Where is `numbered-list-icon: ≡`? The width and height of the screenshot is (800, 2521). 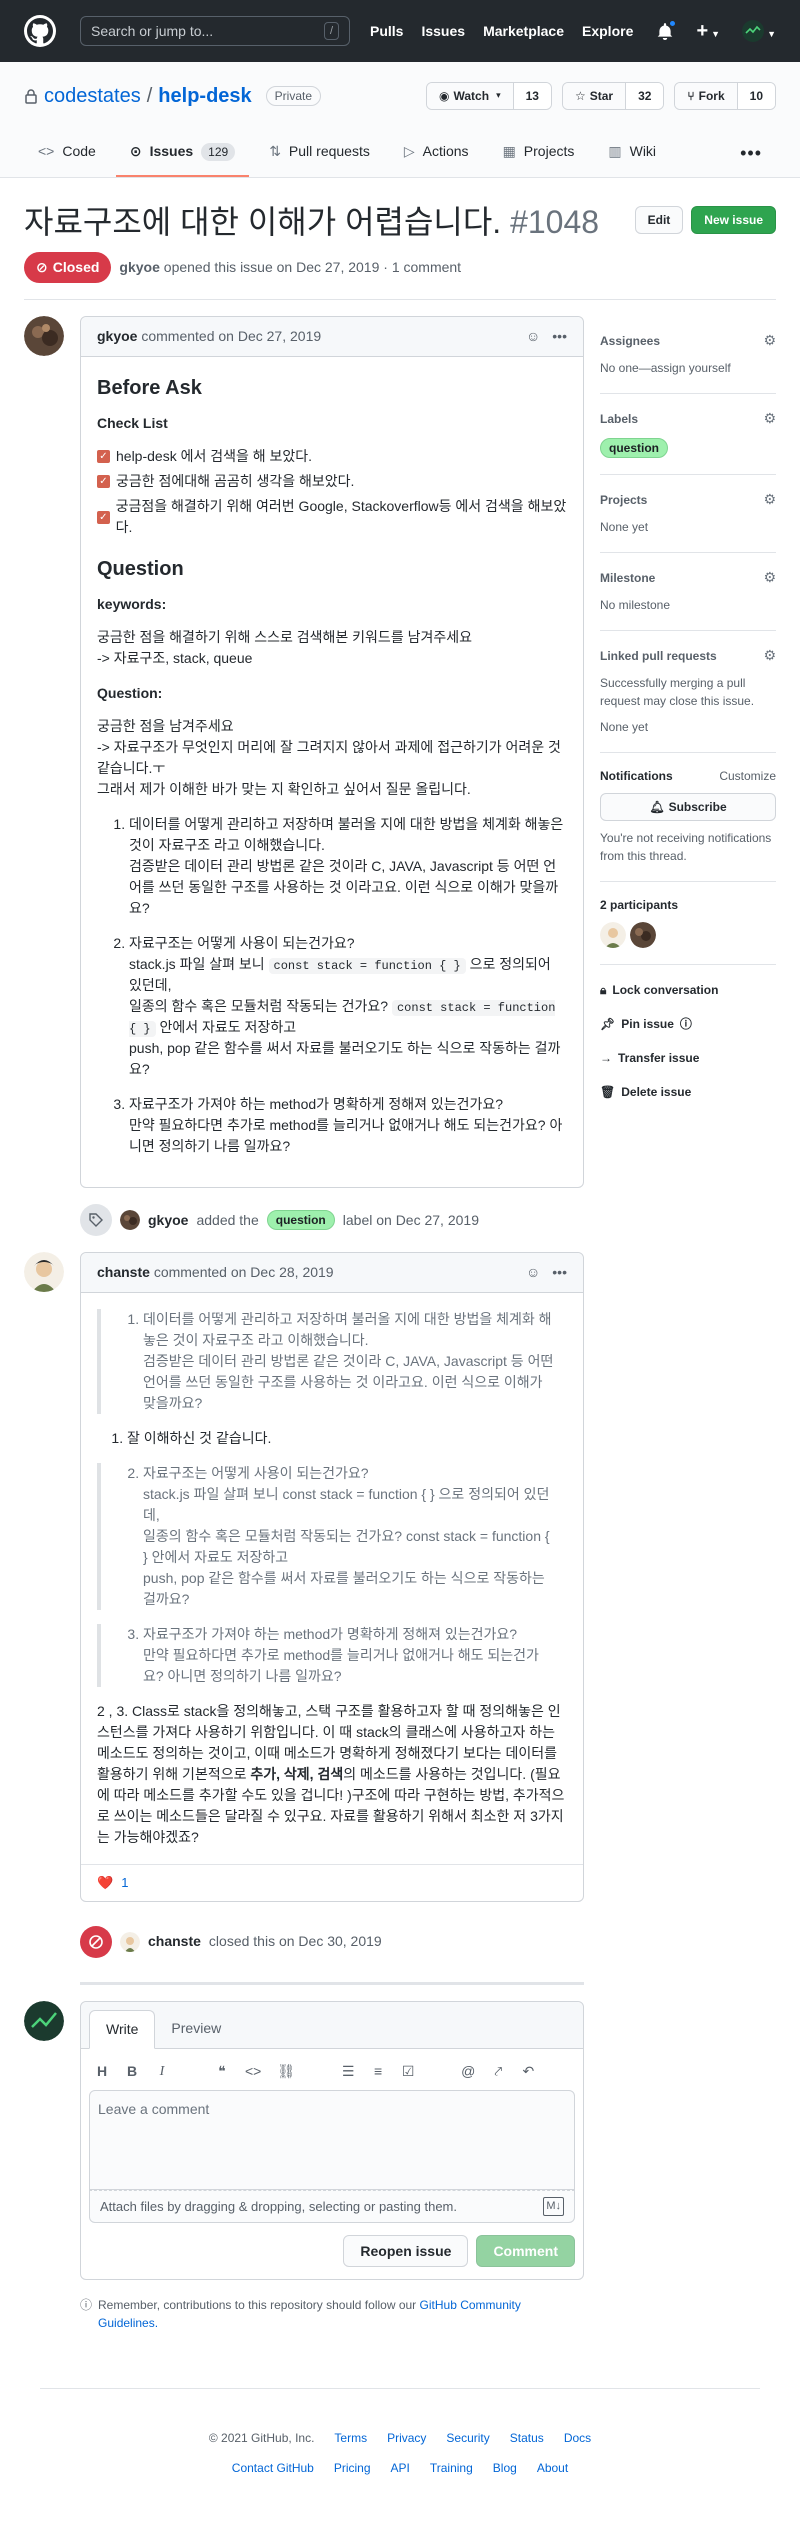 numbered-list-icon: ≡ is located at coordinates (378, 2071).